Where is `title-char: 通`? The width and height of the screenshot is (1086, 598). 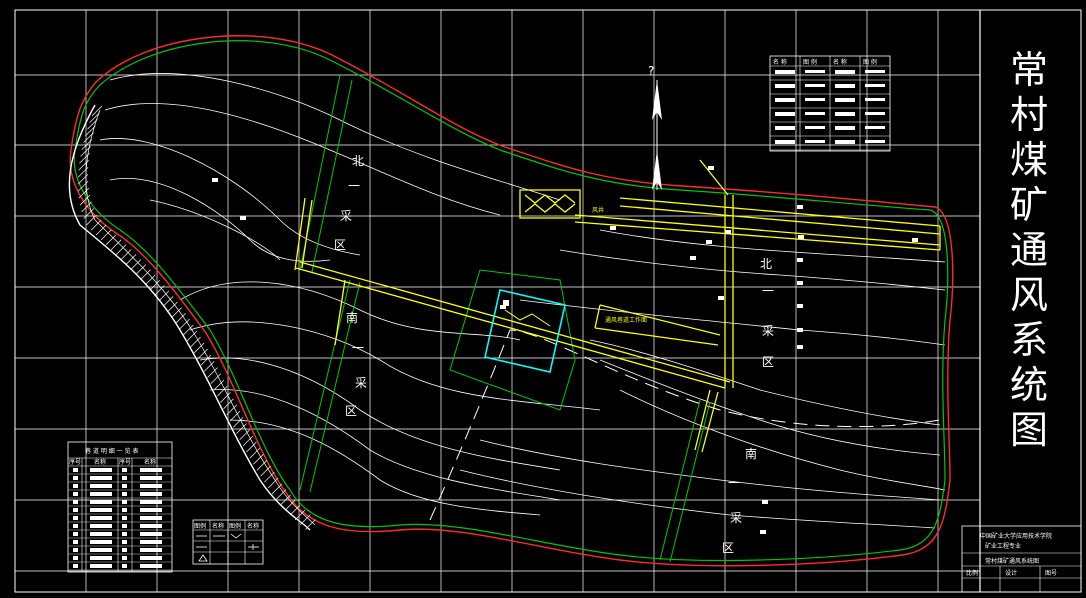
title-char: 通 is located at coordinates (1028, 250).